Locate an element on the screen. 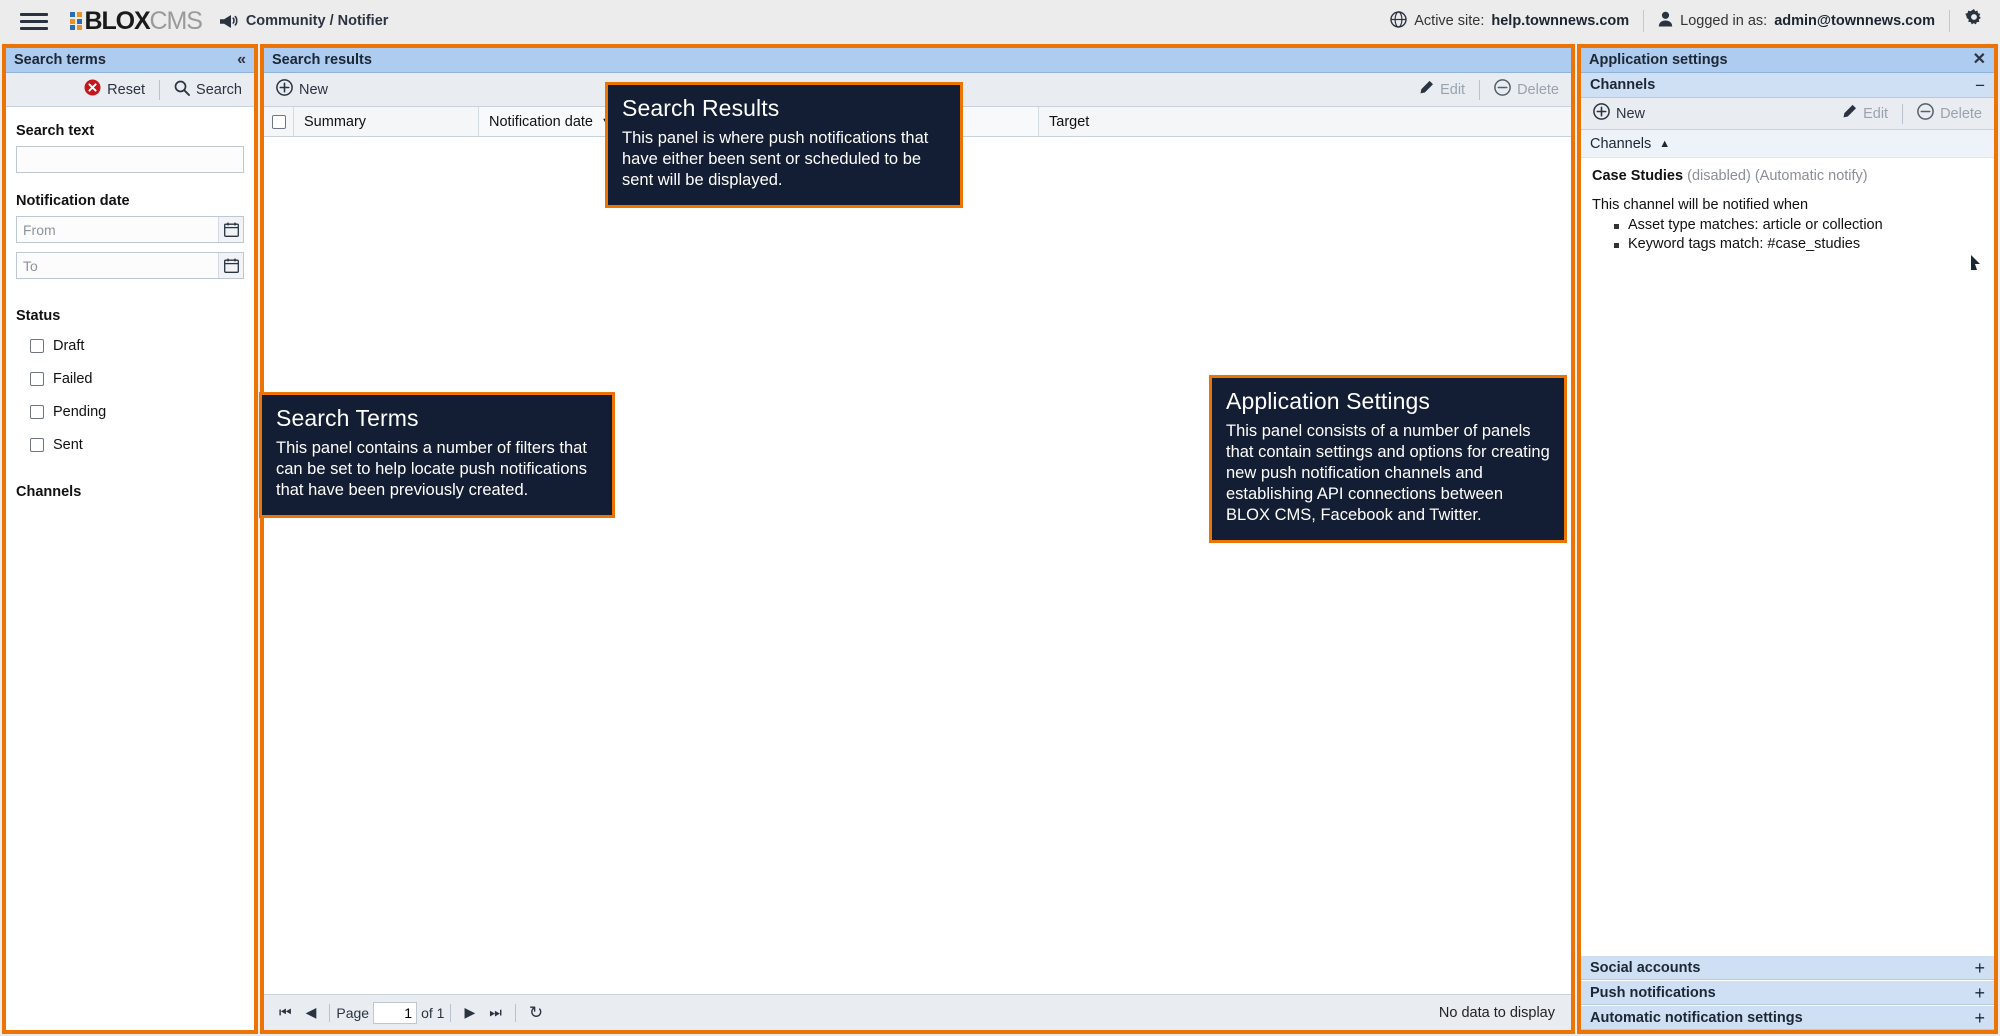  search-results-title: Search results is located at coordinates (322, 60).